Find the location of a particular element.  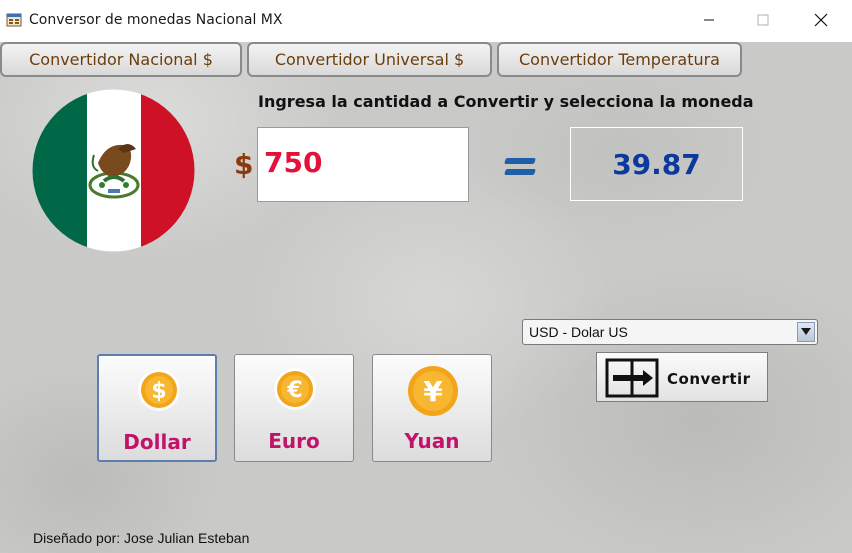

yuan-coin-symbol: ¥ is located at coordinates (433, 391).